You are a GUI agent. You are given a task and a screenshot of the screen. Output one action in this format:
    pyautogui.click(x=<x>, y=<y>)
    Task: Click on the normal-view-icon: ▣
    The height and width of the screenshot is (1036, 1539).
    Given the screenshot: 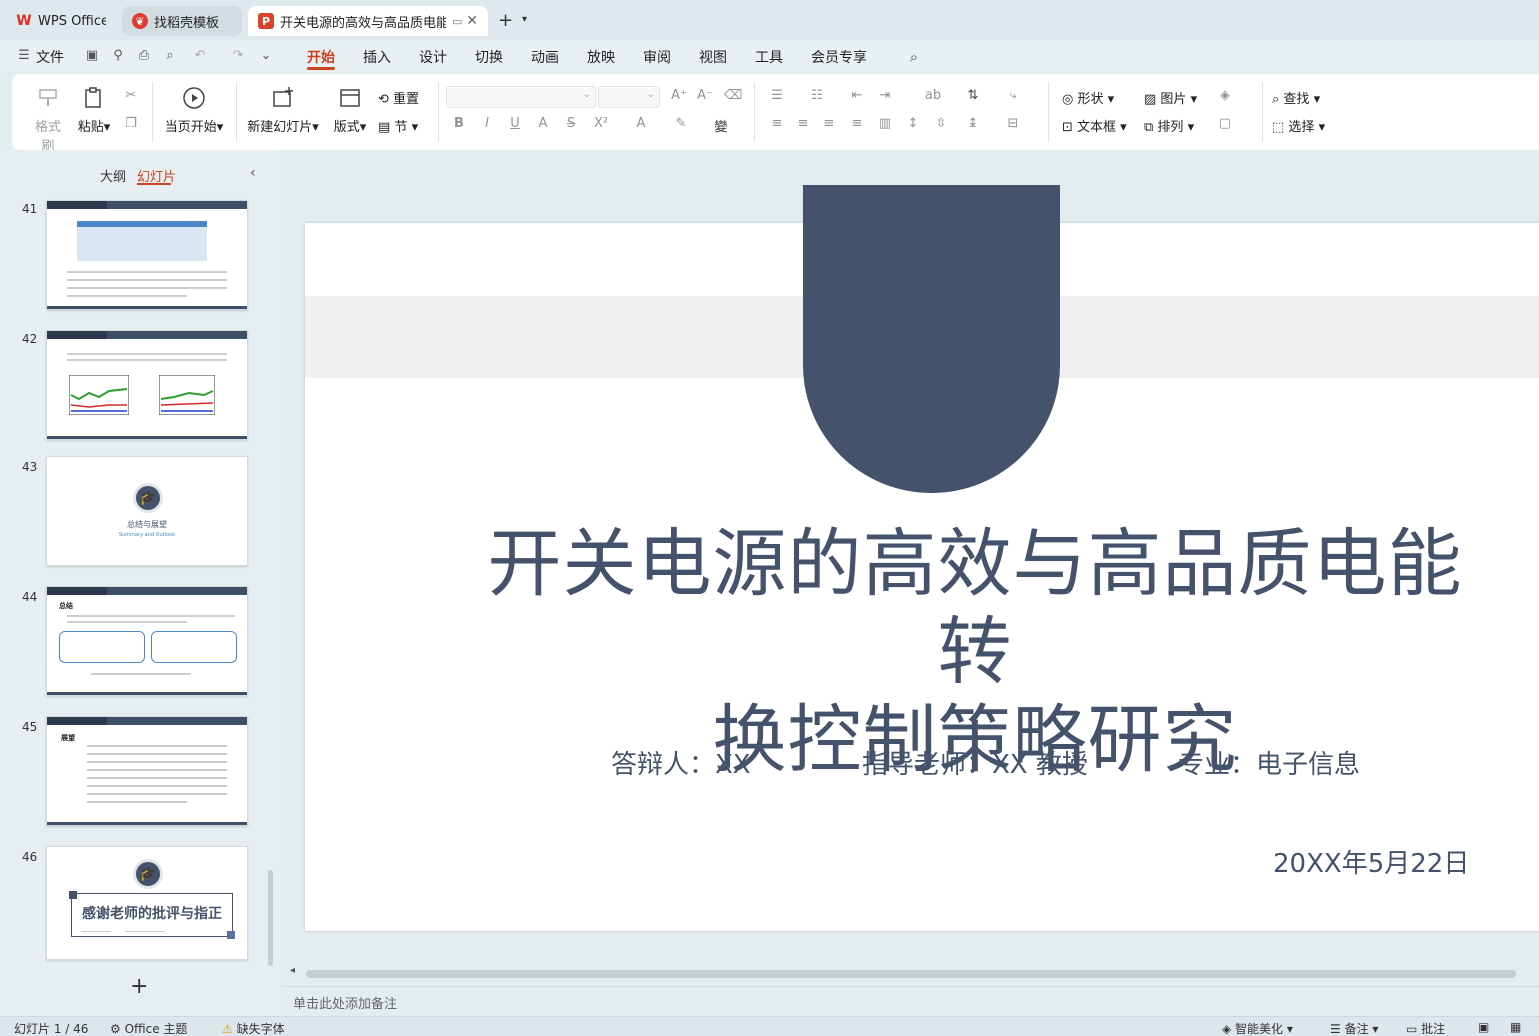 What is the action you would take?
    pyautogui.click(x=1483, y=1027)
    